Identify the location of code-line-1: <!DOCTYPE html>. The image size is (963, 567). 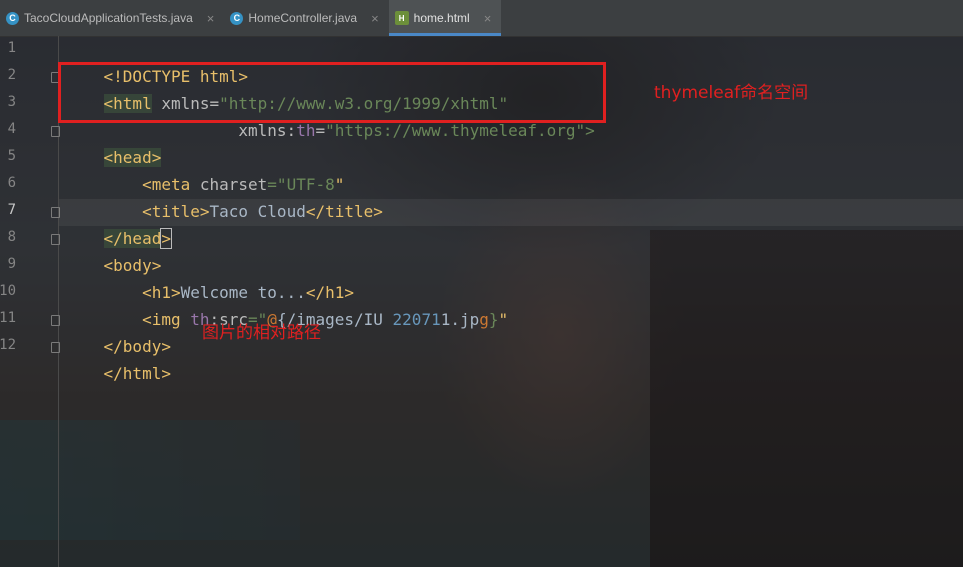
(157, 61).